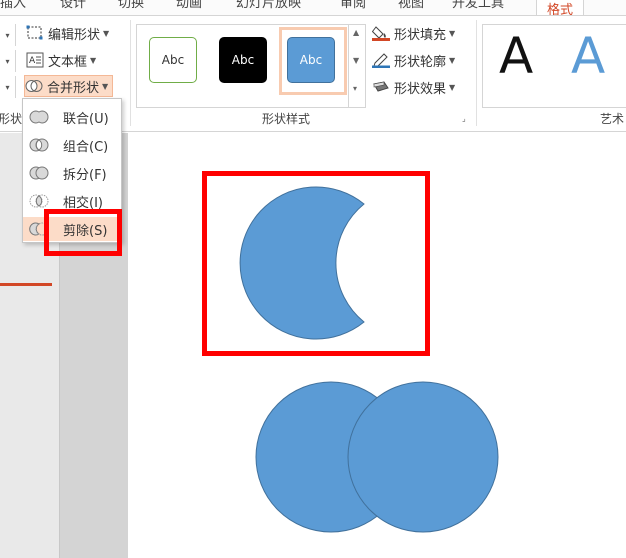 The width and height of the screenshot is (626, 558). I want to click on ribbon-tab-strip: 插入 设计 切换 动画 幻灯片放映 审阅 视图 开发工具 格式, so click(313, 8).